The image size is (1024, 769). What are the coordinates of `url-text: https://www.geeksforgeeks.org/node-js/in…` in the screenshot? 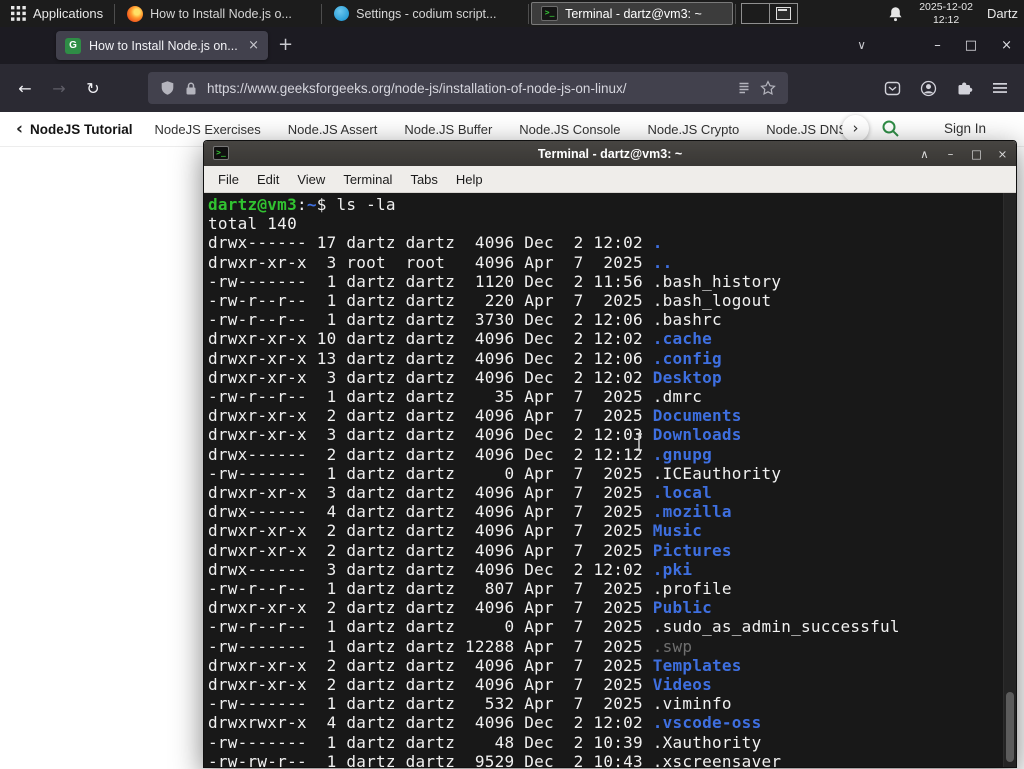 It's located at (467, 88).